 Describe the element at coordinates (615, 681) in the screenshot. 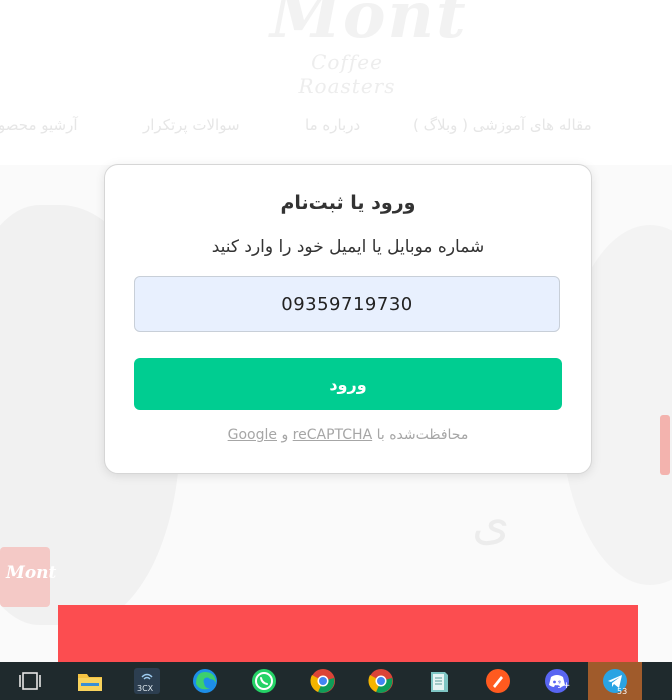

I see `telegram-icon: 53` at that location.